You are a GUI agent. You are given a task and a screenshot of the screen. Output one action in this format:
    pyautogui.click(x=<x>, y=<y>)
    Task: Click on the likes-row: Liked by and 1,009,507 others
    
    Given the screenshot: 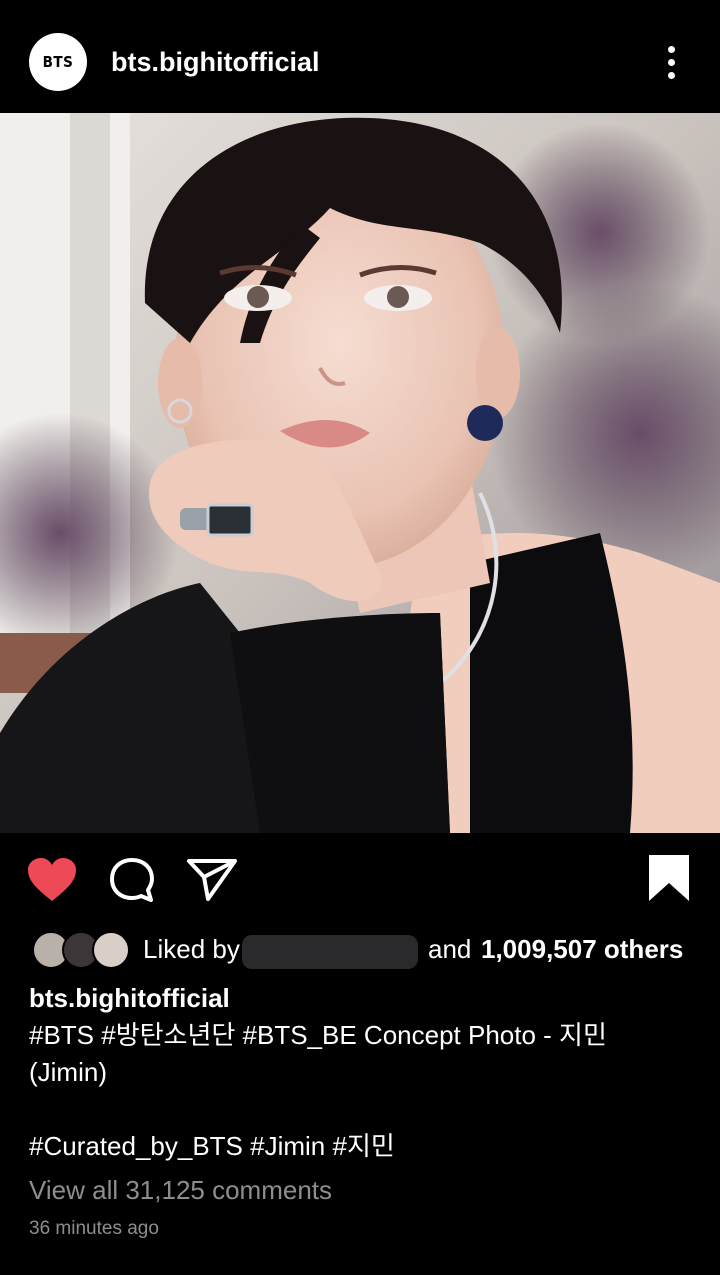 What is the action you would take?
    pyautogui.click(x=360, y=950)
    